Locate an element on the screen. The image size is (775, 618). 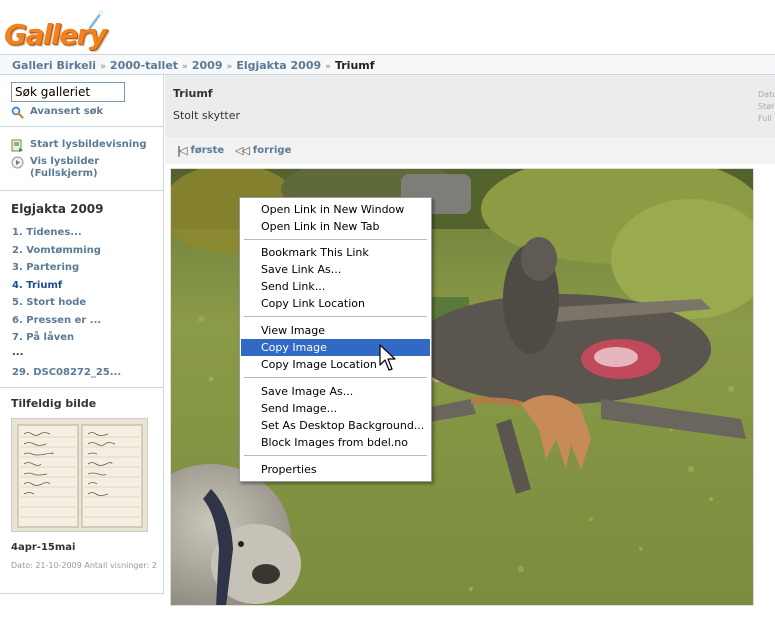
menu-item-block-images: Block Images from bdel.no is located at coordinates (335, 442).